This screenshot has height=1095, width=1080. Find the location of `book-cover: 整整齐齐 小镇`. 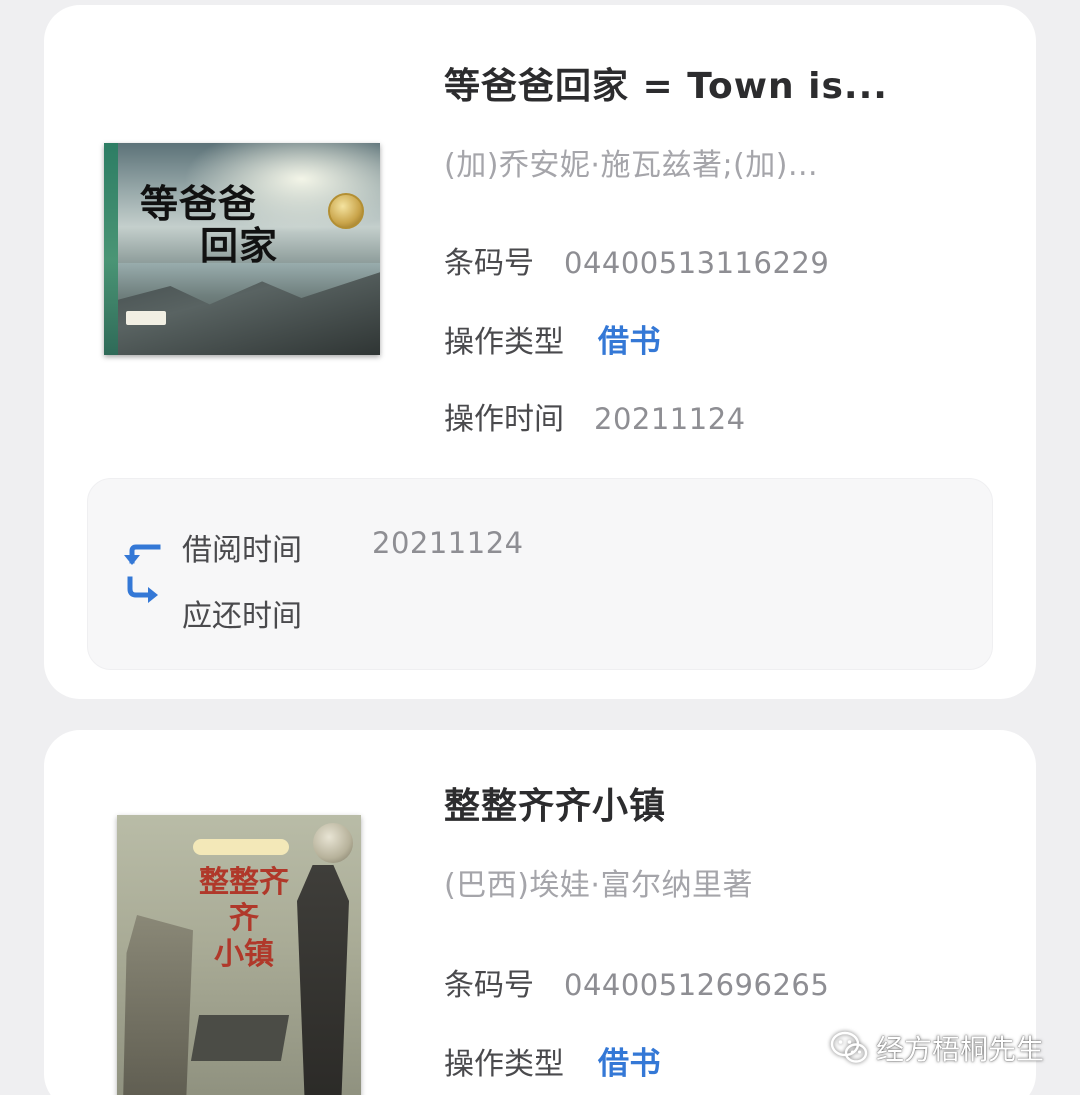

book-cover: 整整齐齐 小镇 is located at coordinates (239, 955).